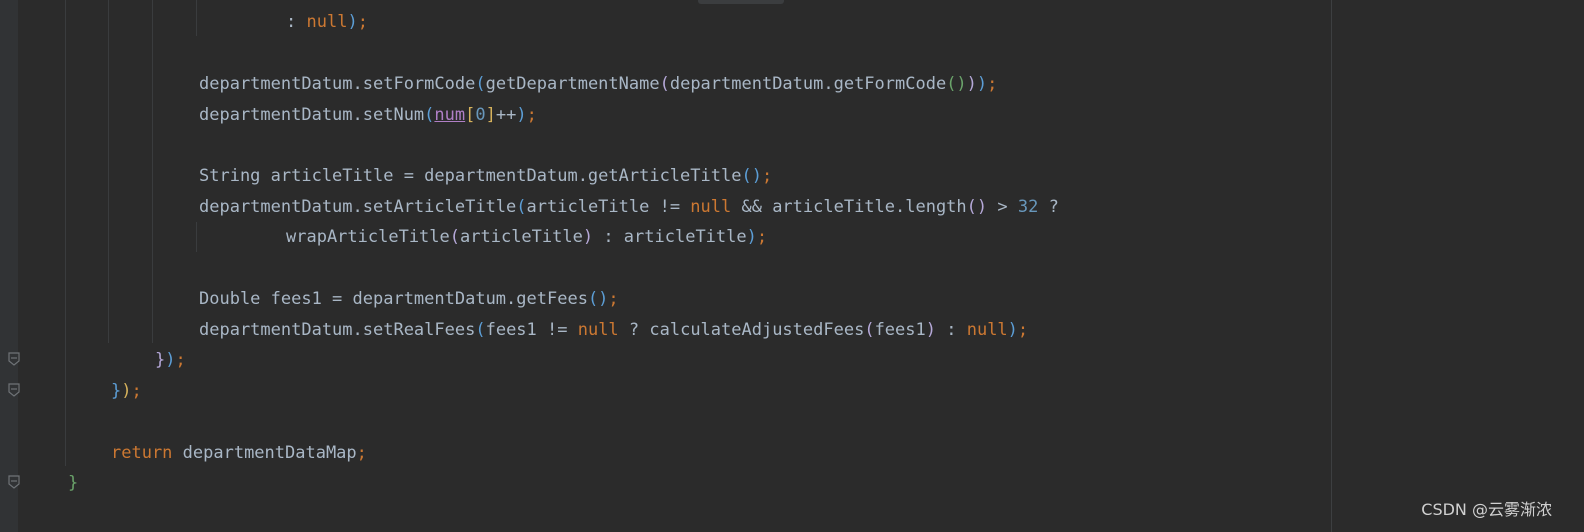 This screenshot has height=532, width=1584. I want to click on watermark: CSDN @云雾渐浓, so click(1486, 509).